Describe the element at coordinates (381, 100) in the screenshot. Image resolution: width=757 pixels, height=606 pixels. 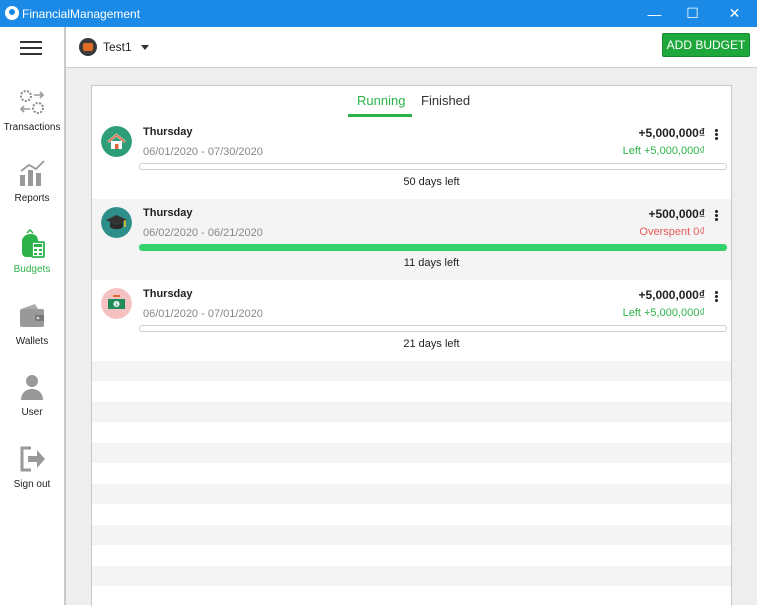
I see `tab-running: Running` at that location.